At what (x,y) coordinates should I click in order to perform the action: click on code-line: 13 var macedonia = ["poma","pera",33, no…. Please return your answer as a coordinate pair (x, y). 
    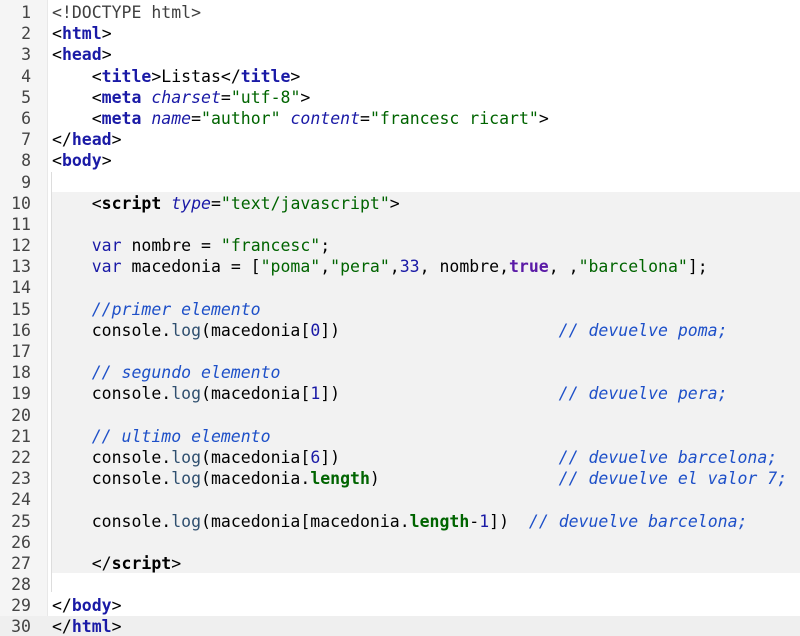
    Looking at the image, I should click on (400, 266).